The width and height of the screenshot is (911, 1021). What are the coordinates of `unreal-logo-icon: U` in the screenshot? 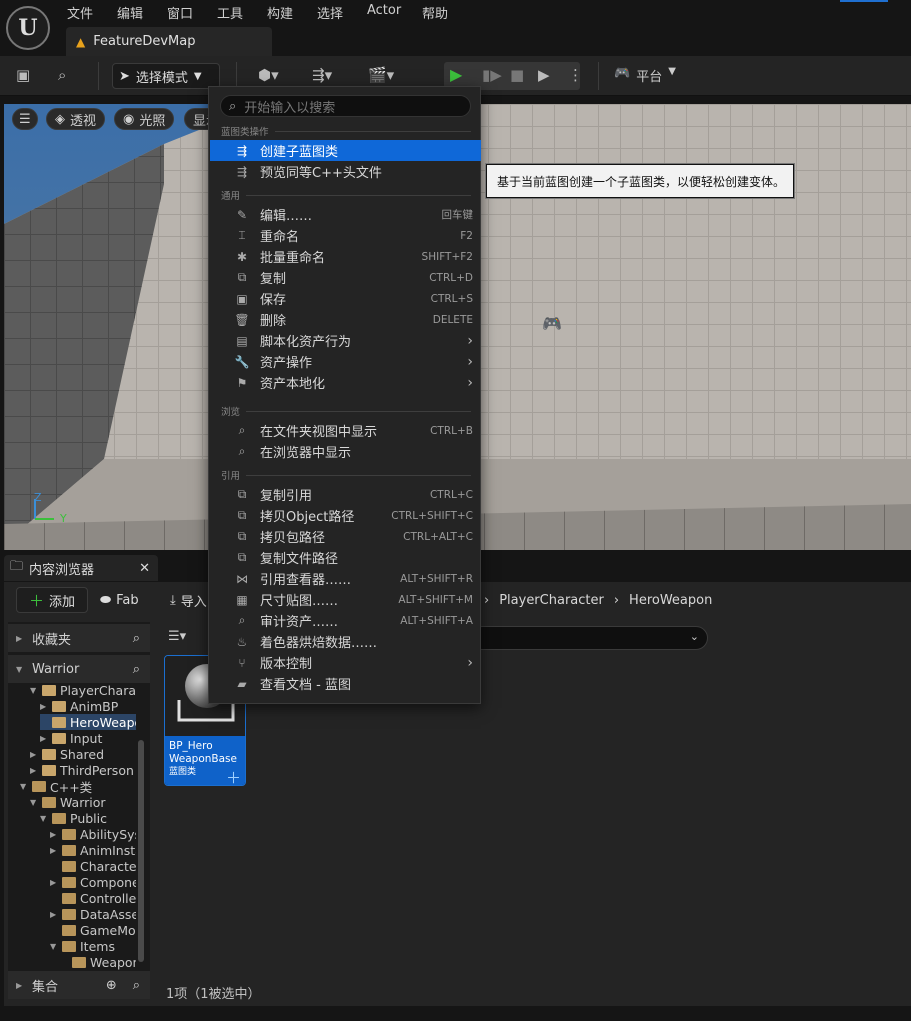 It's located at (28, 28).